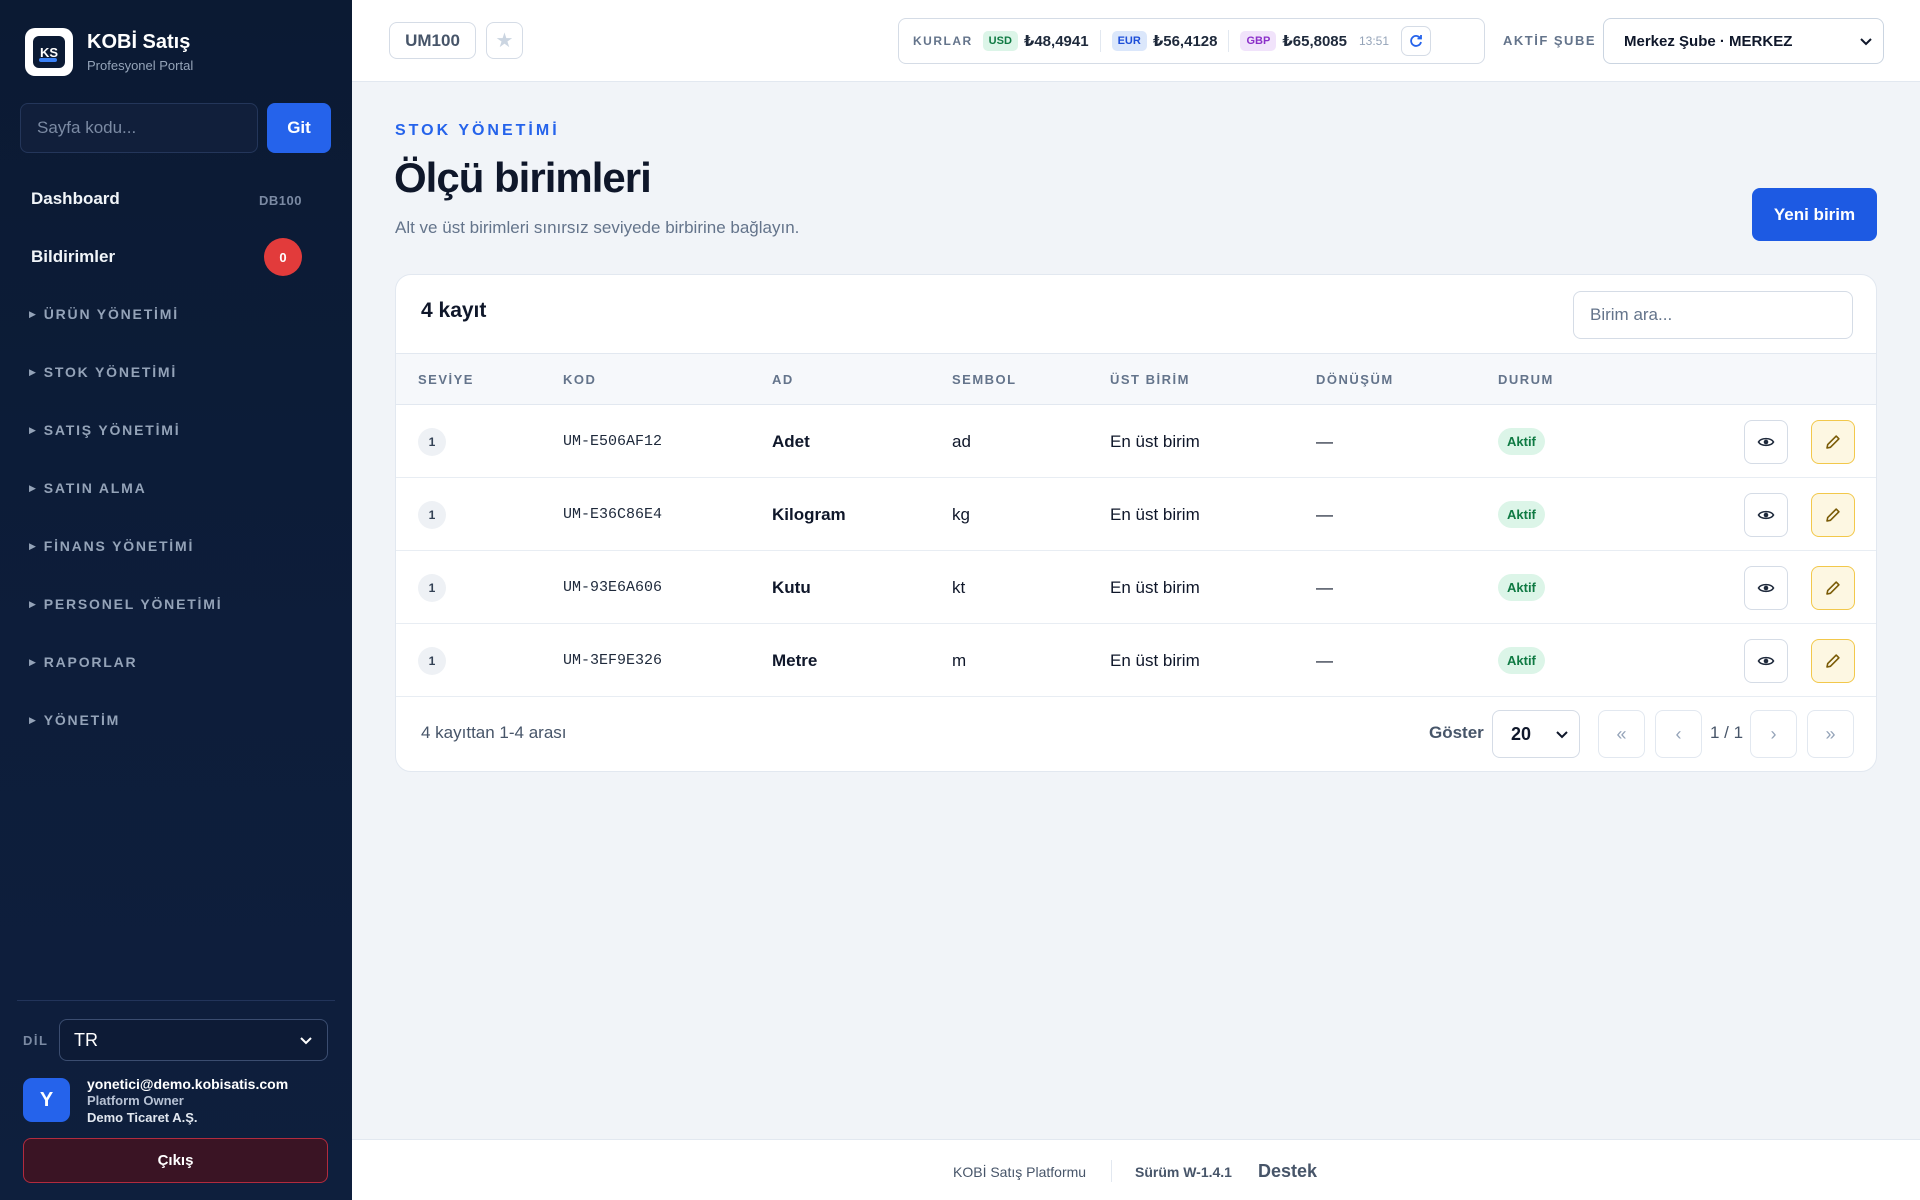  What do you see at coordinates (1526, 379) in the screenshot?
I see `column-header: DURUM` at bounding box center [1526, 379].